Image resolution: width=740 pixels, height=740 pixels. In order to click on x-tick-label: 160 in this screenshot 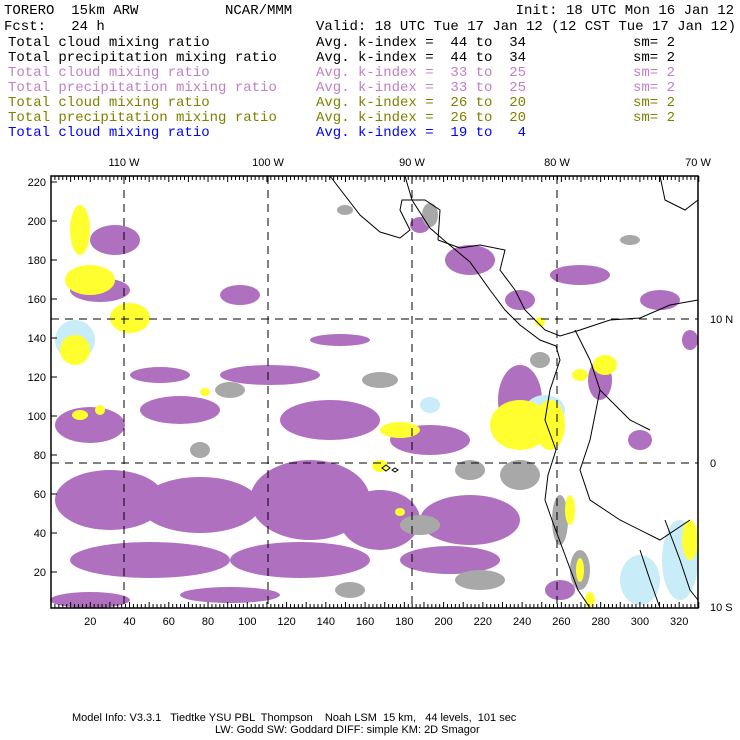, I will do `click(365, 622)`.